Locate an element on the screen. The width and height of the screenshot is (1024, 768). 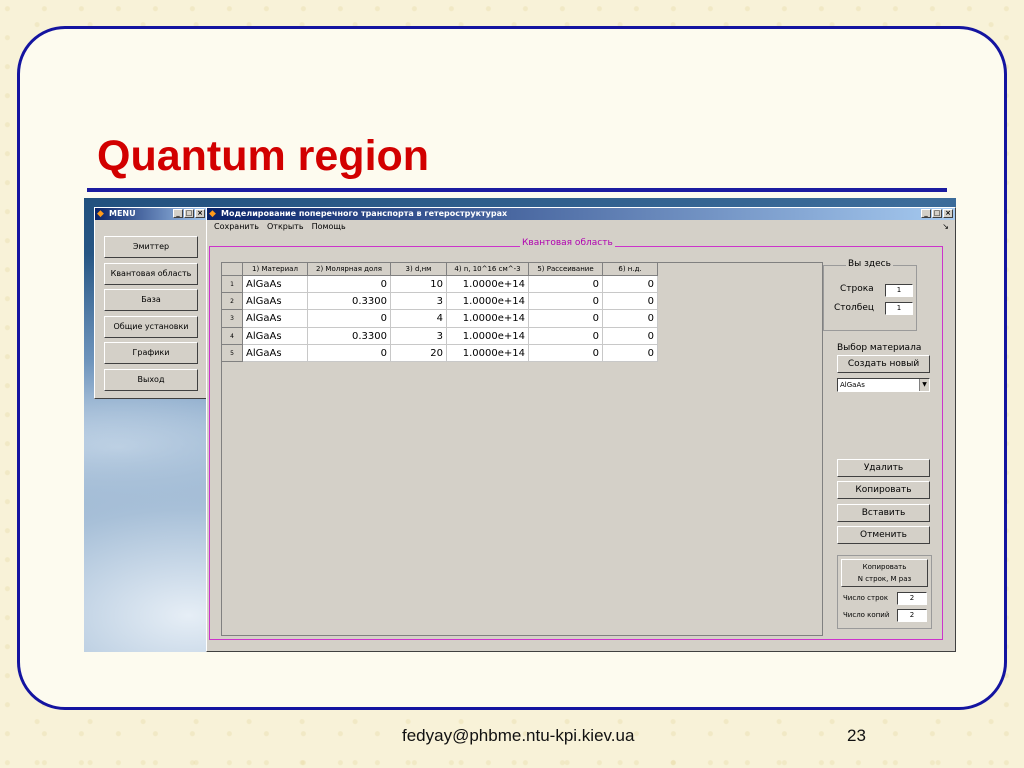
material-selection-label: Выбор материала is located at coordinates (879, 348).